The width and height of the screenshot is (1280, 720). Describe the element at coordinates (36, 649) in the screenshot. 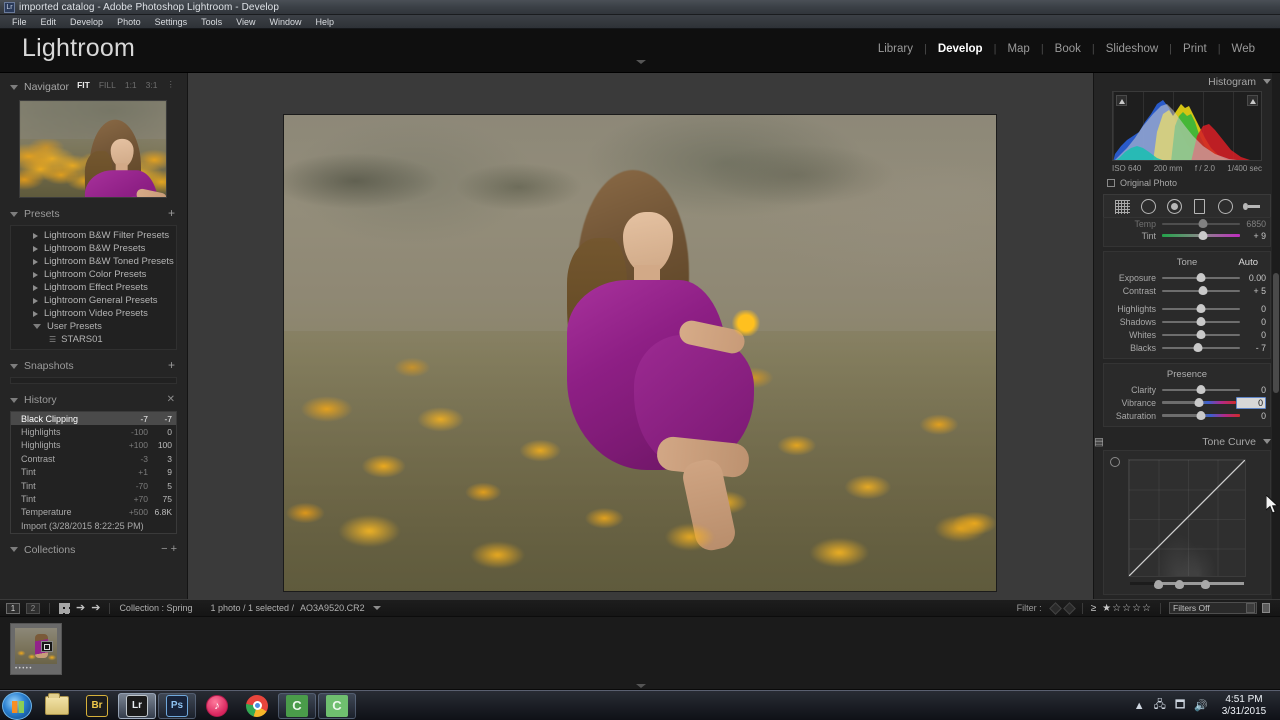

I see `filmstrip-thumbnail: •••••` at that location.